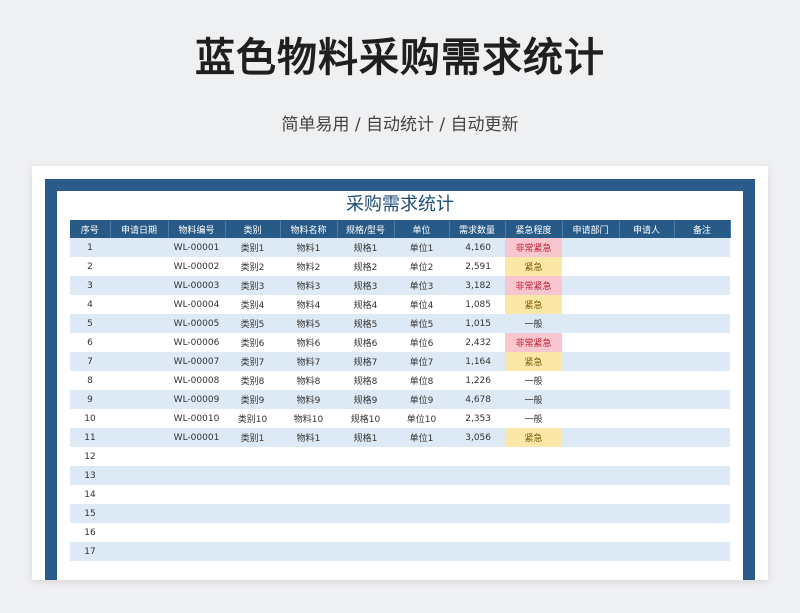  I want to click on table-cell: 12, so click(90, 456).